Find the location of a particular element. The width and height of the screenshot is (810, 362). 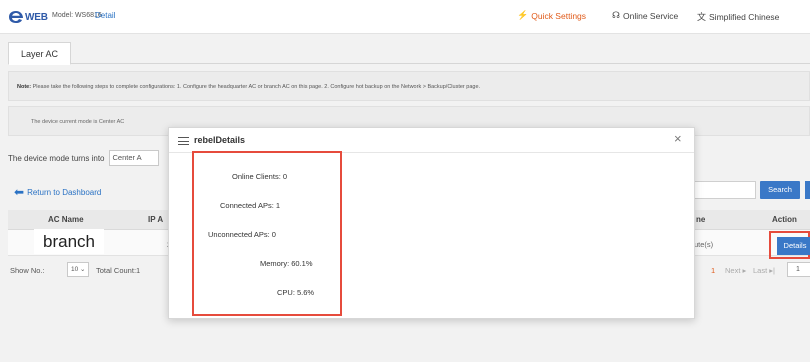

modal-title: rebelDetails is located at coordinates (220, 140).